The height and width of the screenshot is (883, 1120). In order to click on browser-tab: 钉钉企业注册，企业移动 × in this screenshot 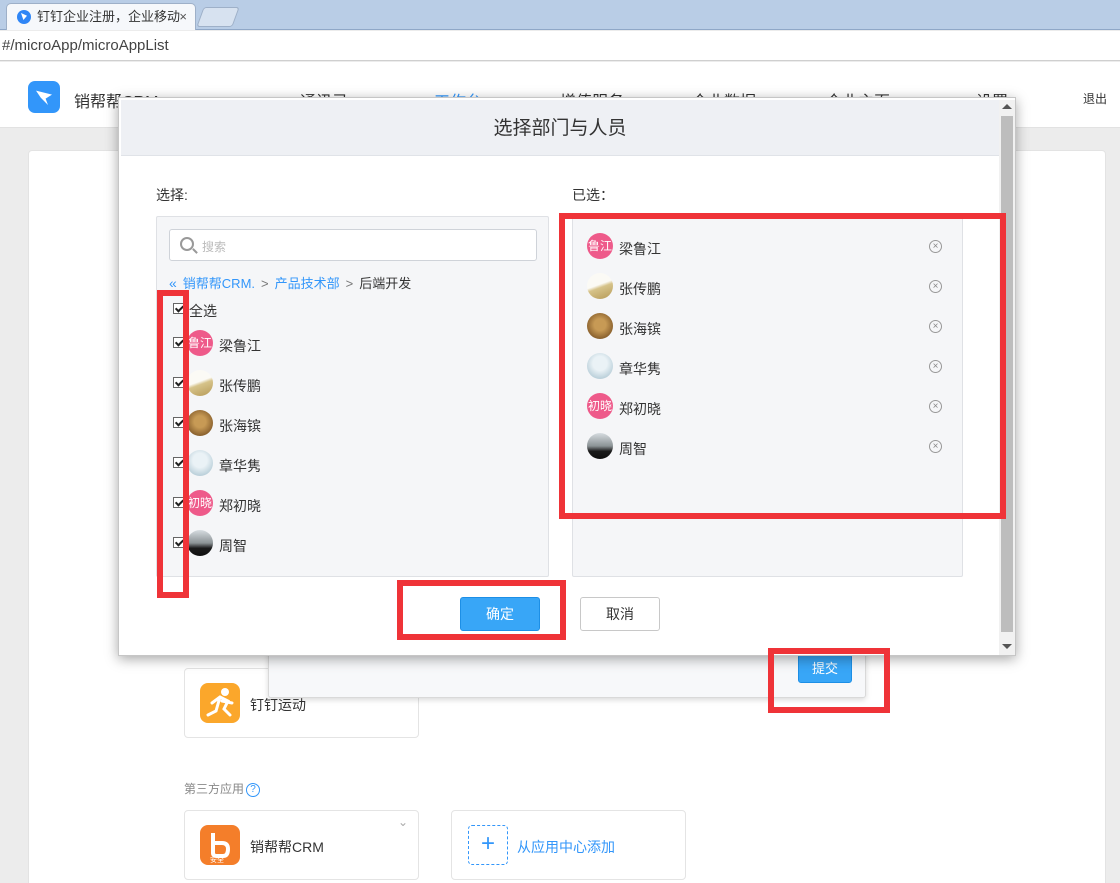, I will do `click(101, 16)`.